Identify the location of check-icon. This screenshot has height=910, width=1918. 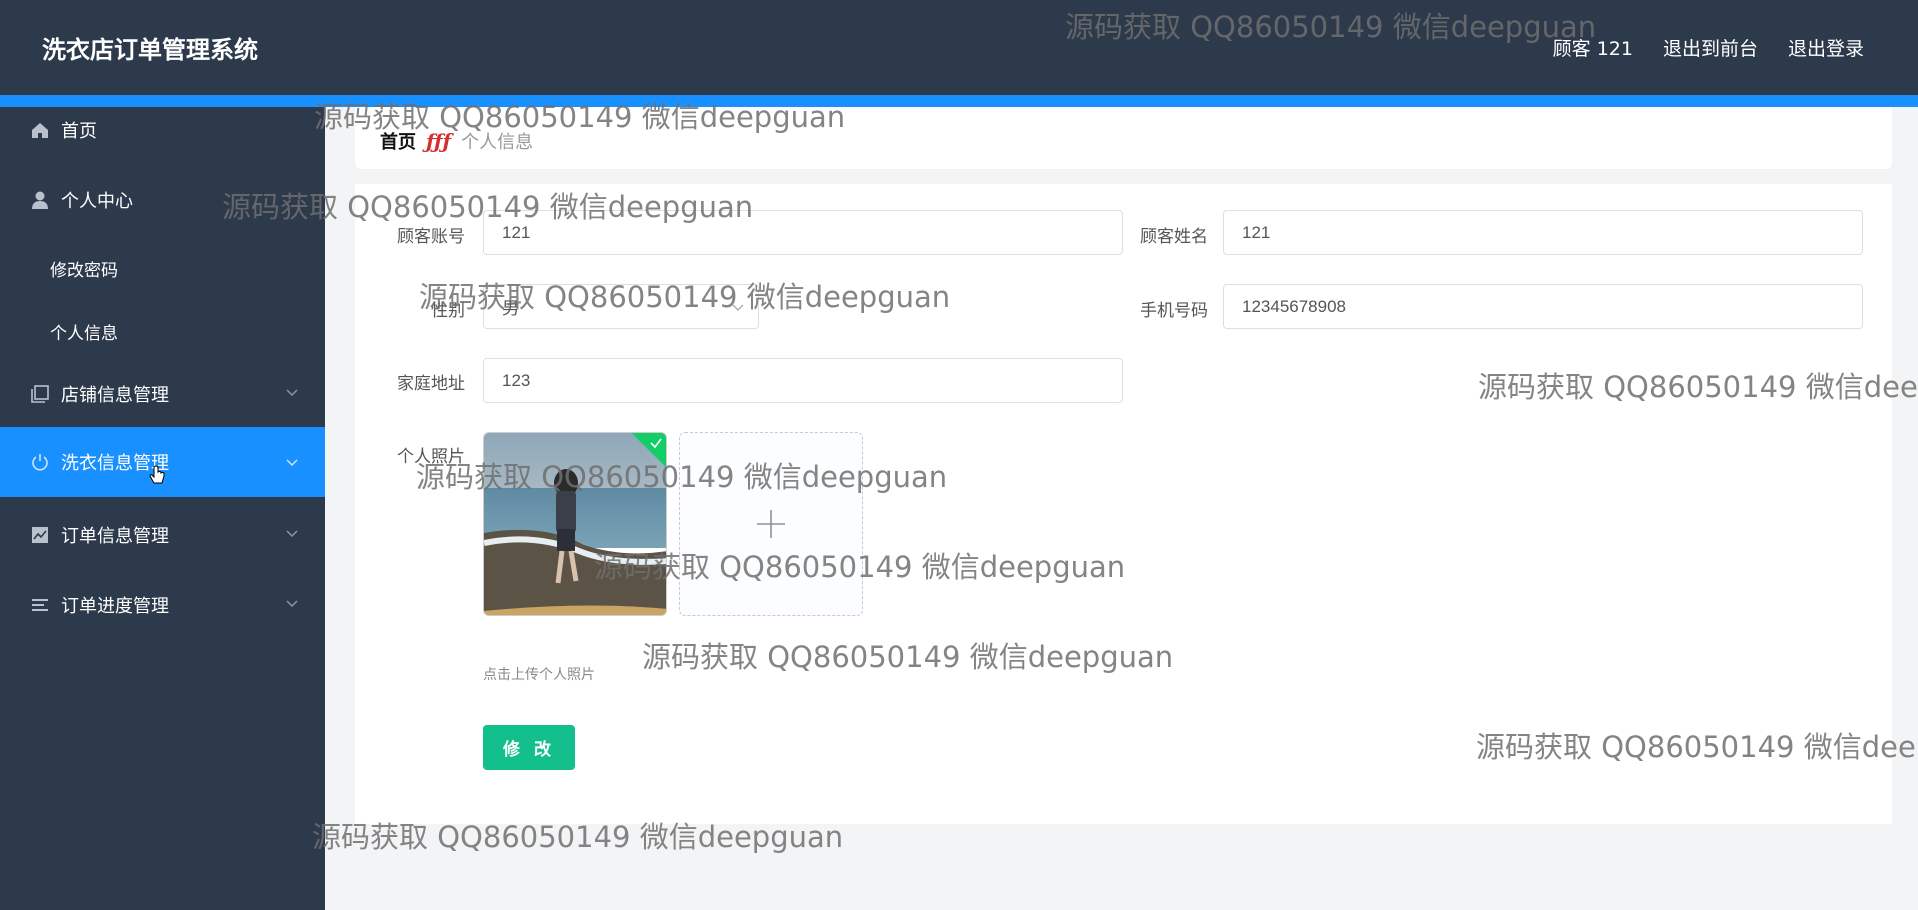
(656, 443).